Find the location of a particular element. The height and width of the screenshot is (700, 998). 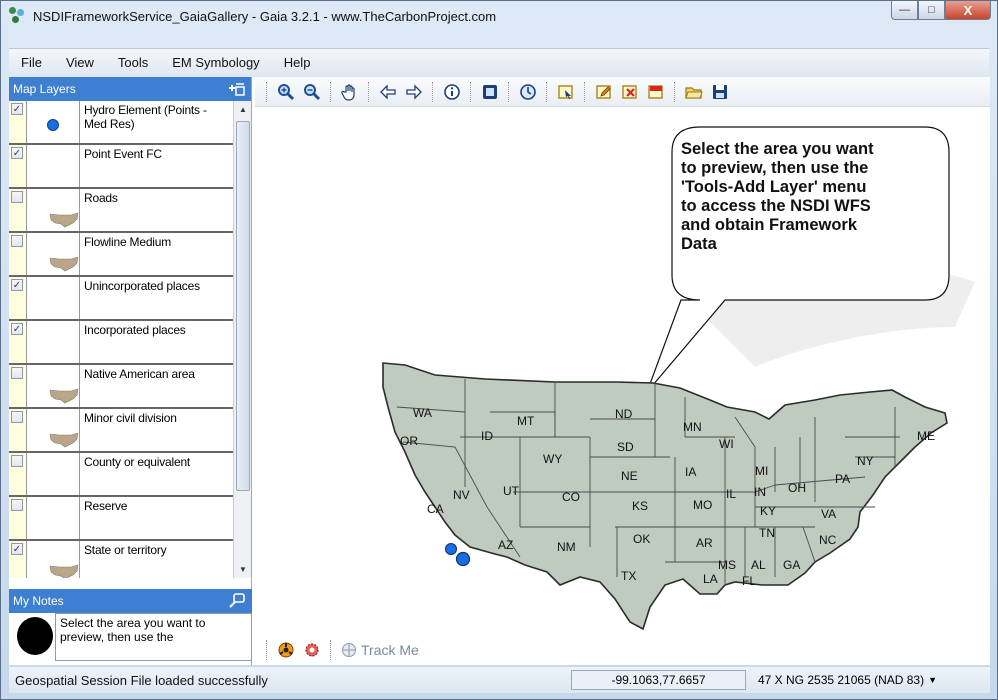

menu-view: View is located at coordinates (80, 62).